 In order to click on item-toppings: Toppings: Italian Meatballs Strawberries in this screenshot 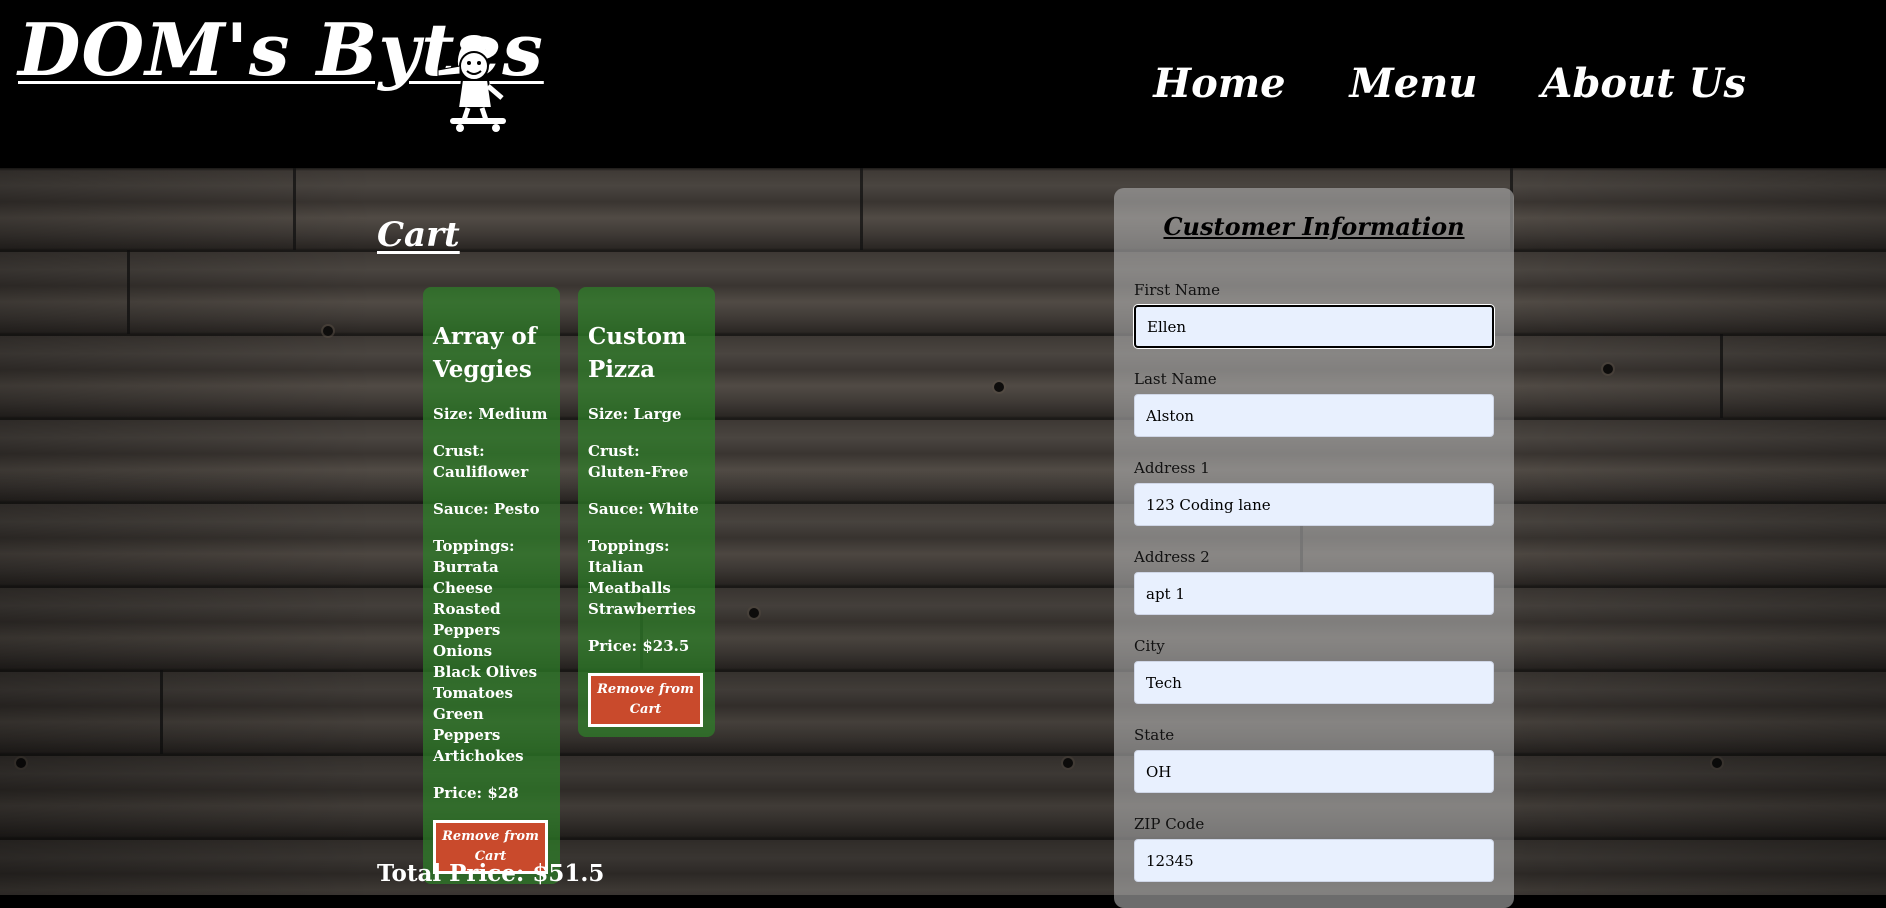, I will do `click(646, 578)`.